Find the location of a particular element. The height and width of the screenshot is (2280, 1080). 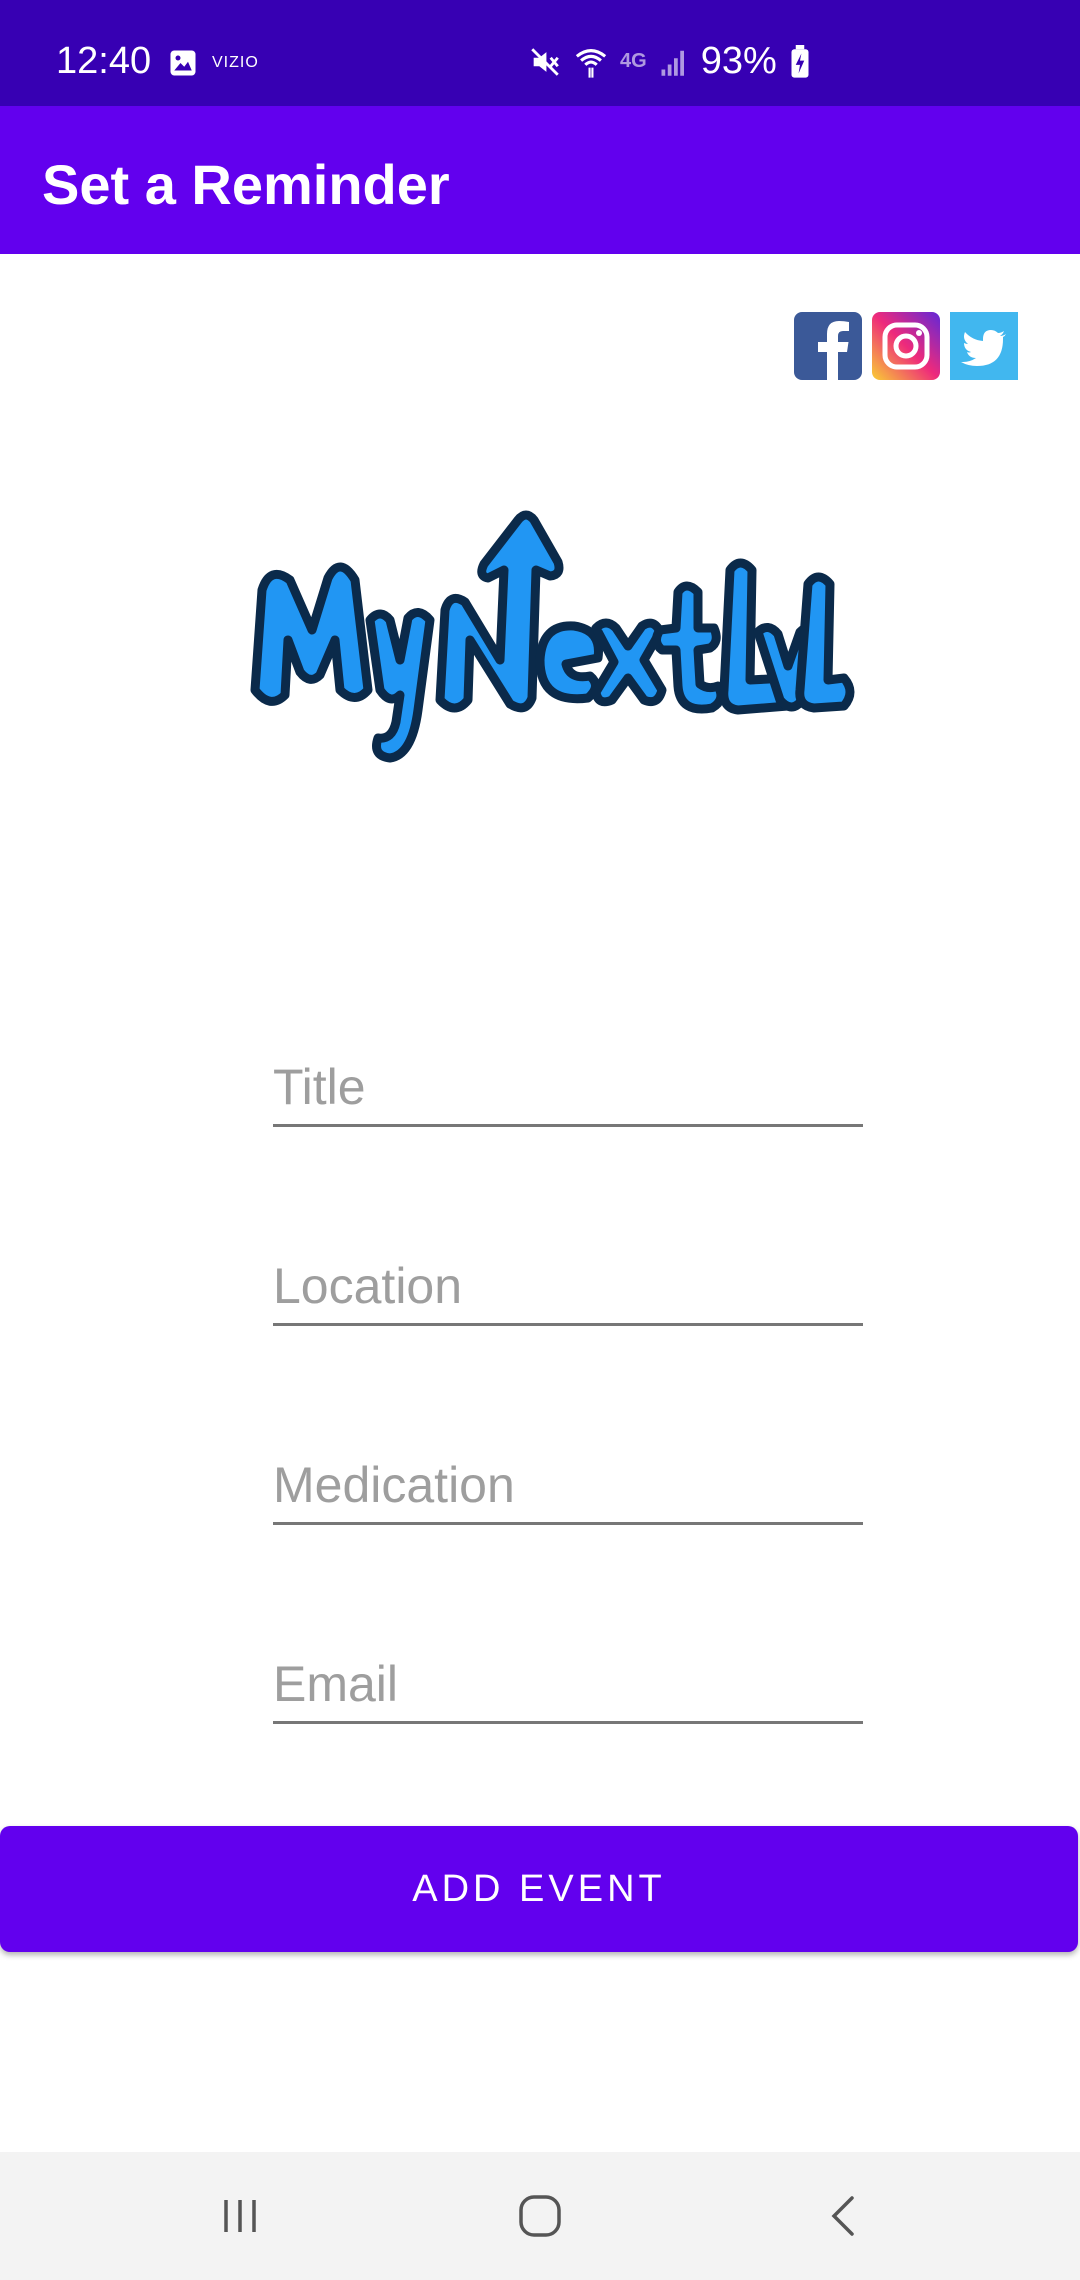

wifi-icon is located at coordinates (591, 63).